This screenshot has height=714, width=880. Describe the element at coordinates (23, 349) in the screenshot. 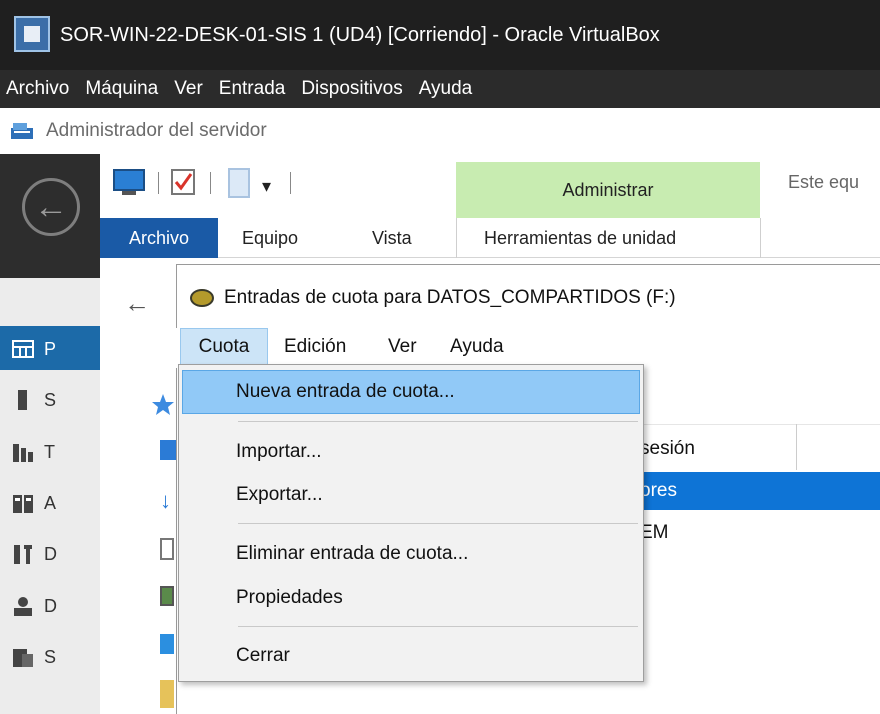

I see `dashboard-icon` at that location.